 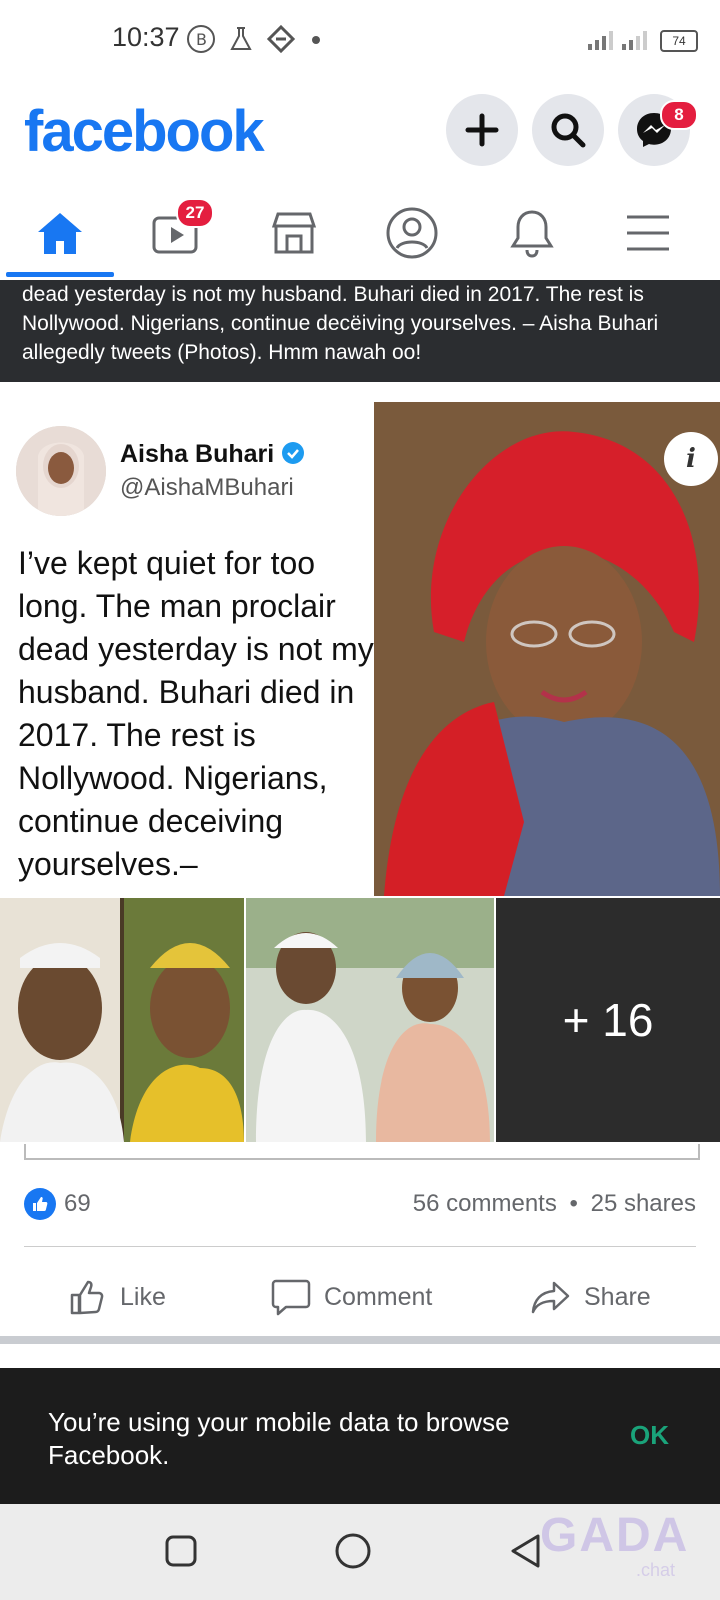 I want to click on comment-icon, so click(x=291, y=1297).